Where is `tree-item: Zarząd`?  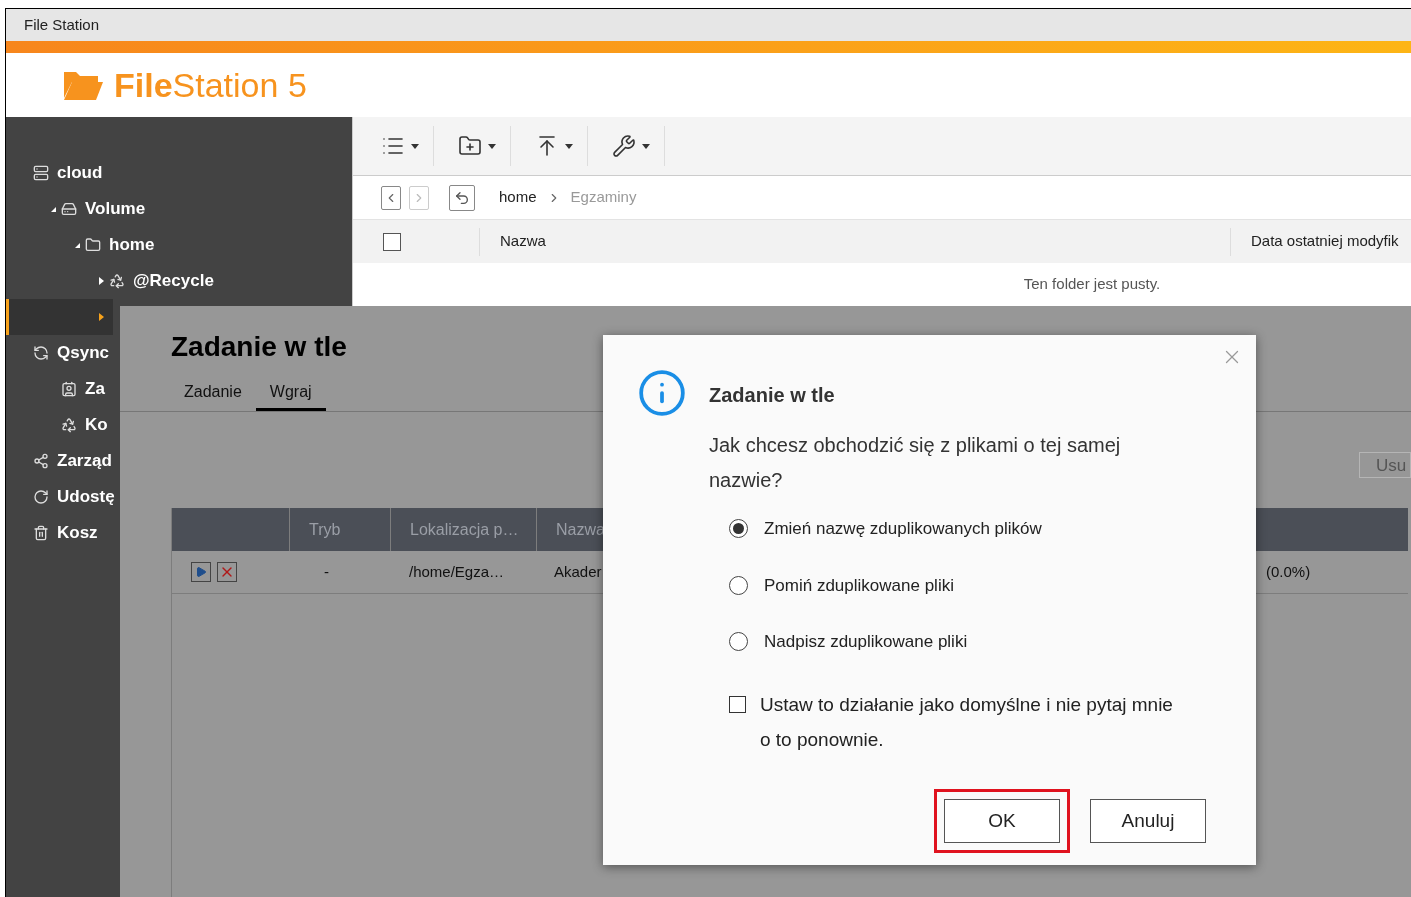 tree-item: Zarząd is located at coordinates (61, 461).